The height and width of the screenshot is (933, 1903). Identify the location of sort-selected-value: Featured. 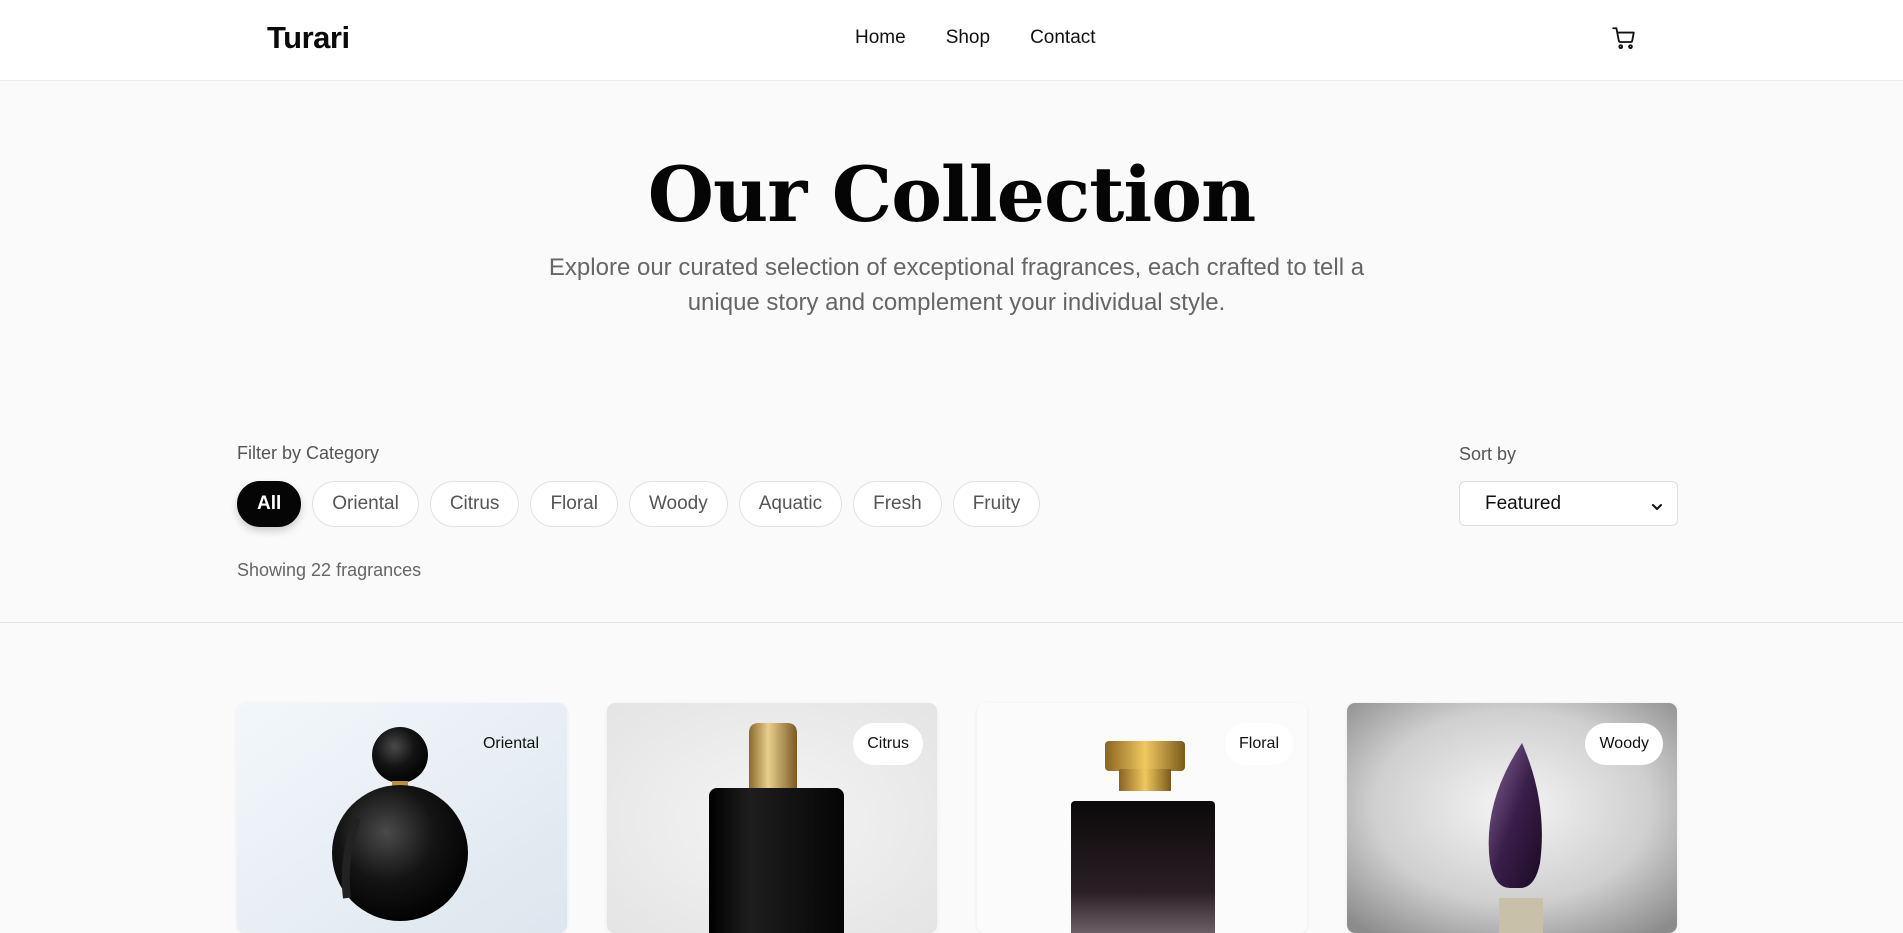
(1523, 503).